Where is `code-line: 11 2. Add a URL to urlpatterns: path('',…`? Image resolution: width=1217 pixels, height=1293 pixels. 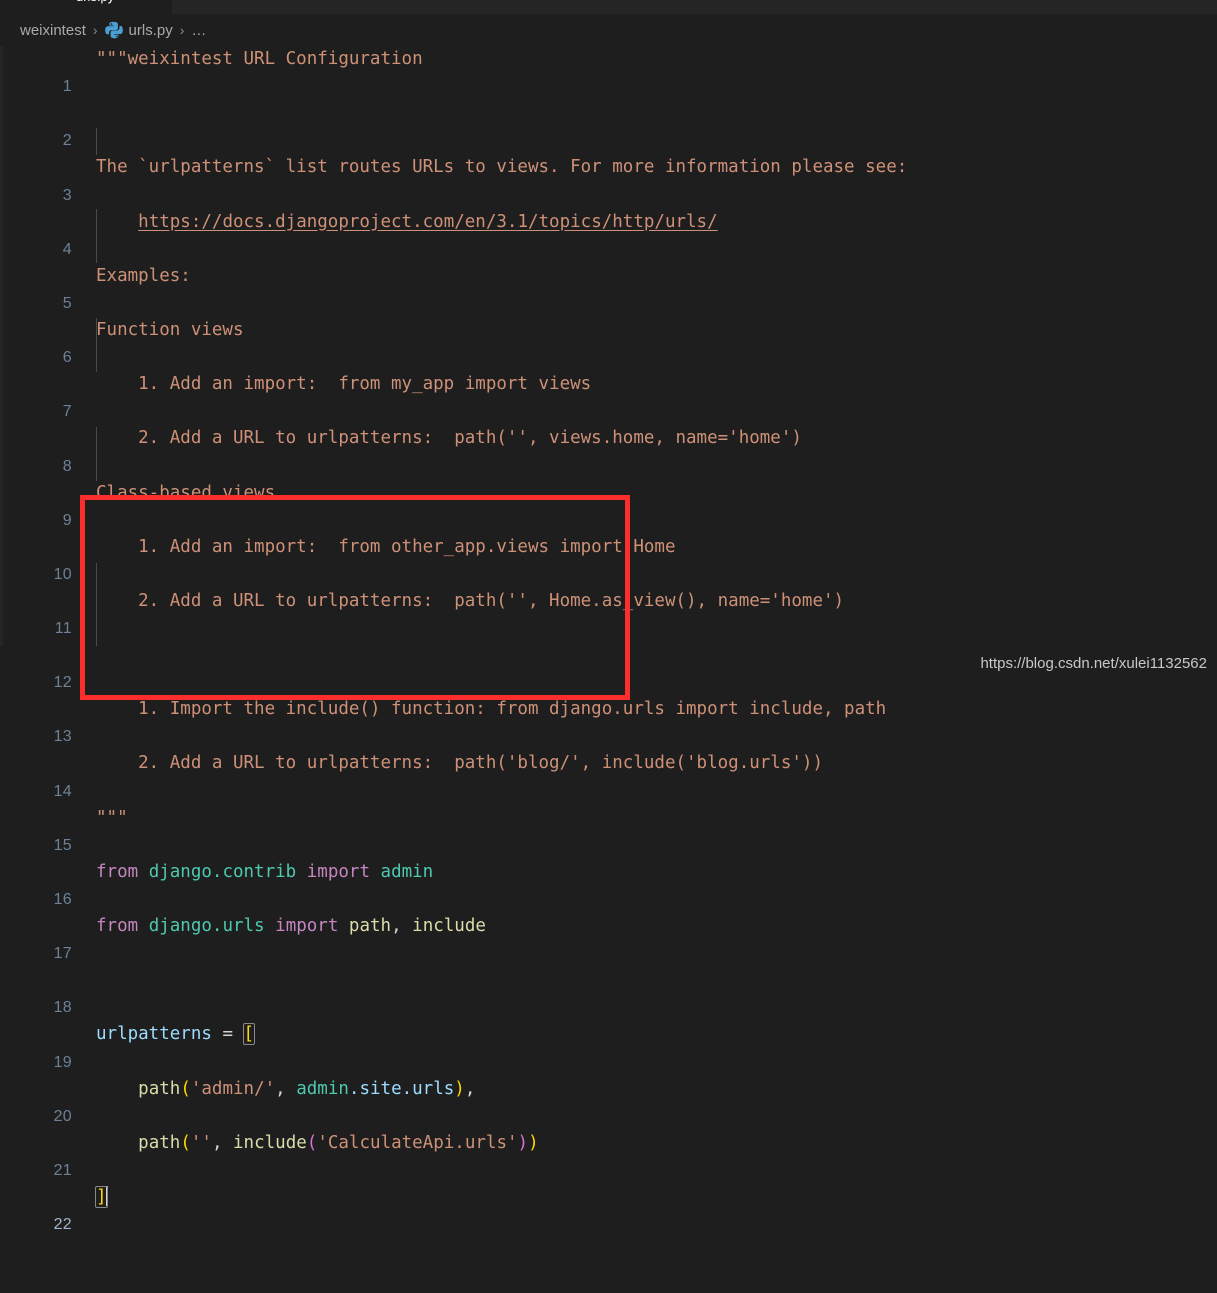 code-line: 11 2. Add a URL to urlpatterns: path('',… is located at coordinates (608, 612).